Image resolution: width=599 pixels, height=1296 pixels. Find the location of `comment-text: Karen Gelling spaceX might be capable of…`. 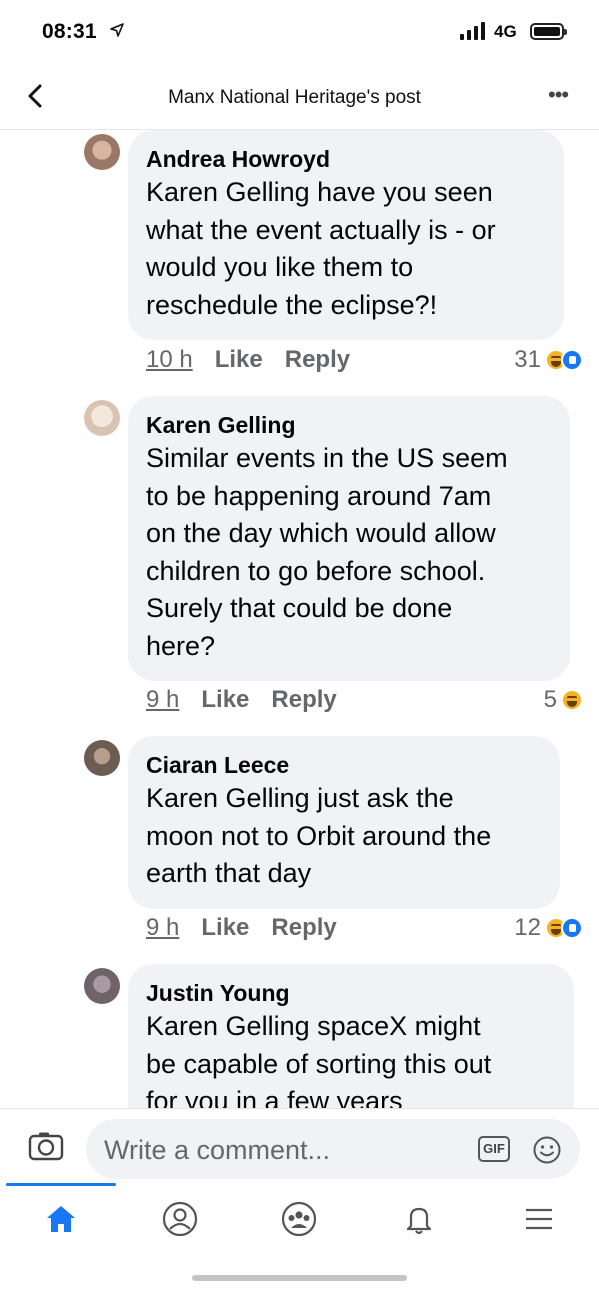

comment-text: Karen Gelling spaceX might be capable of… is located at coordinates (319, 1060).